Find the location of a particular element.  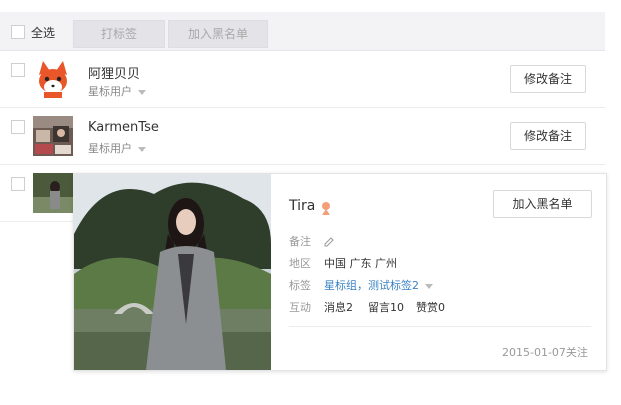

follow-date: 2015-01-07关注 is located at coordinates (545, 352).